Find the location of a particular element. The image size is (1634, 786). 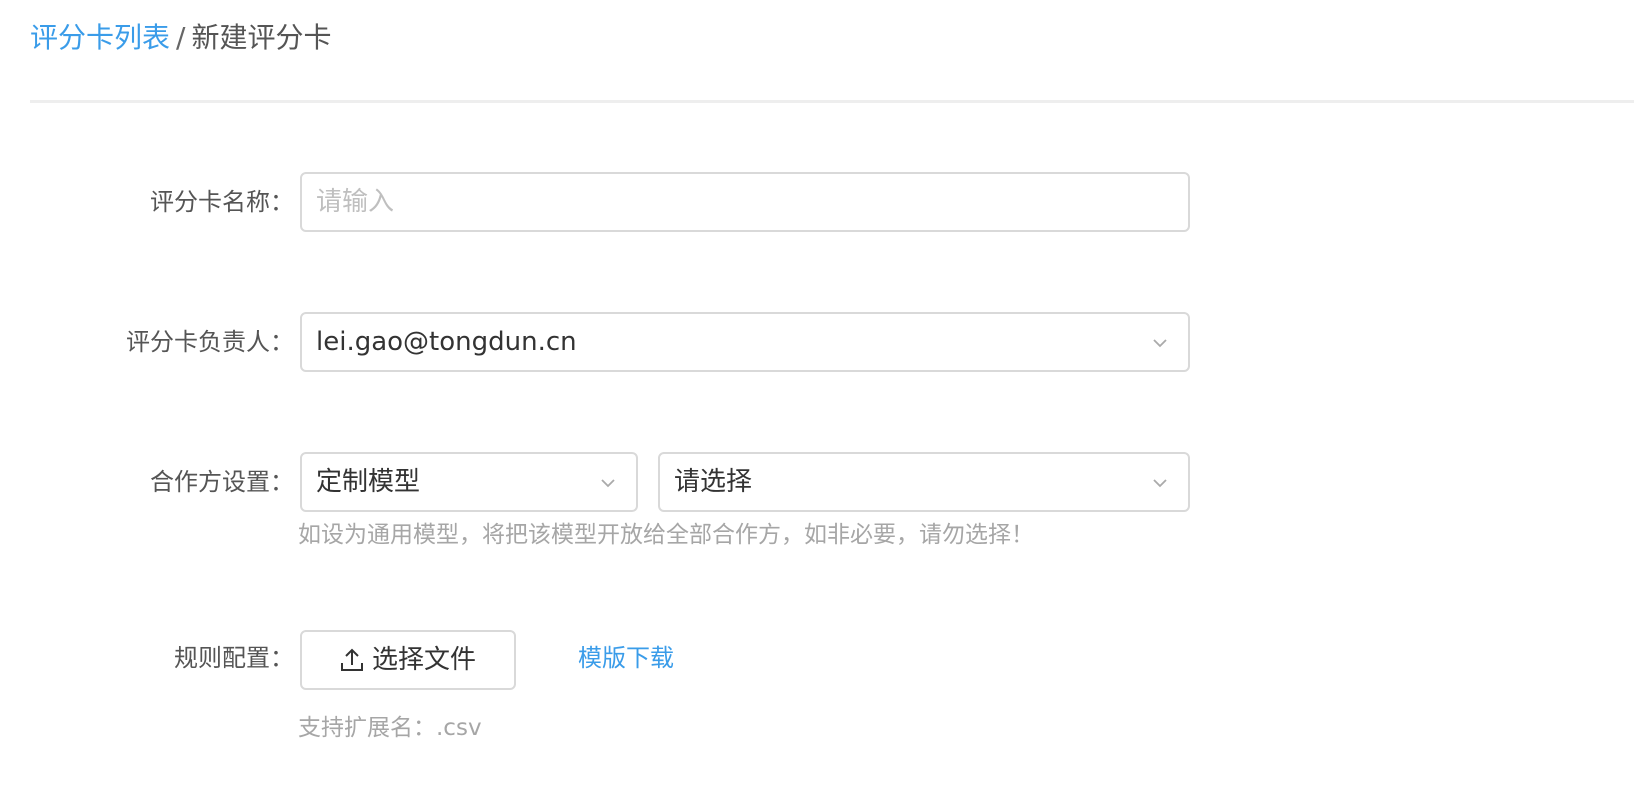

partner-select: 请选择 is located at coordinates (924, 482).